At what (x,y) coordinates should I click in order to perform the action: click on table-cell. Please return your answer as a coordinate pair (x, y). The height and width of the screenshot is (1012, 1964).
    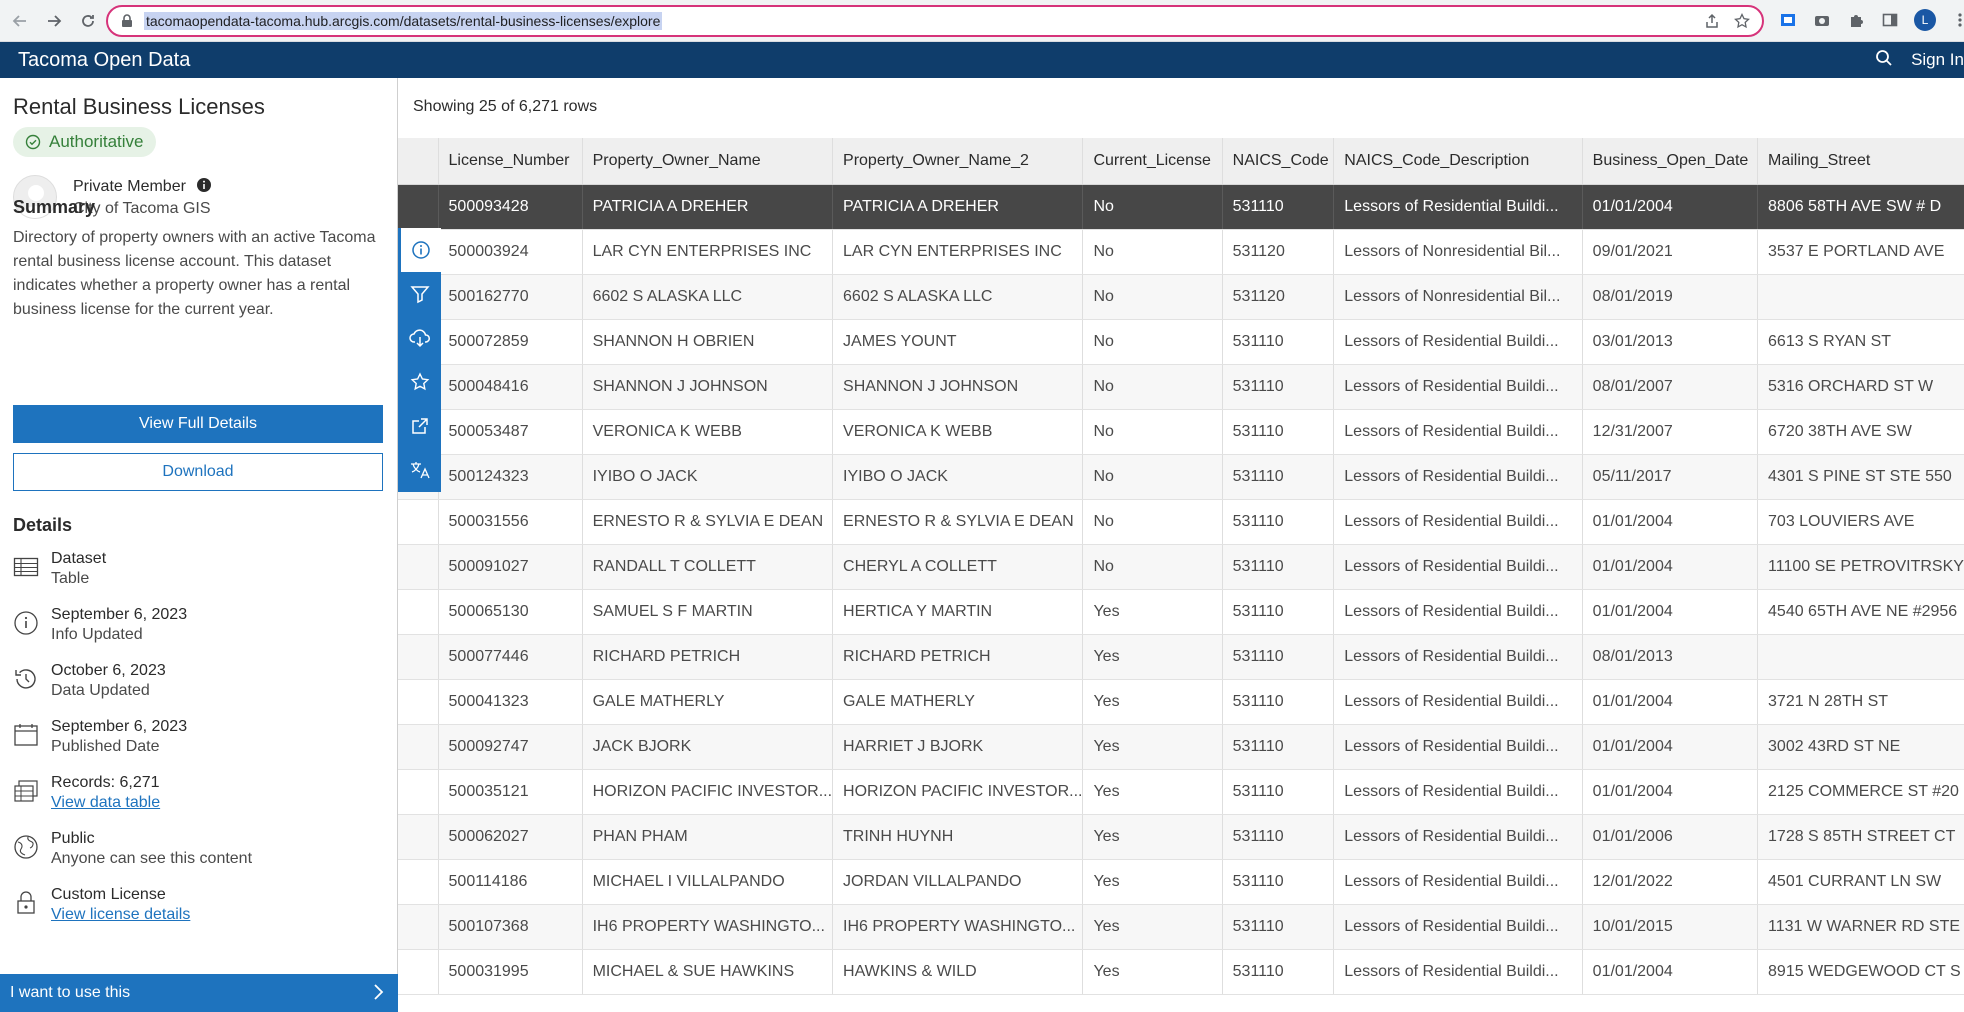
    Looking at the image, I should click on (1860, 657).